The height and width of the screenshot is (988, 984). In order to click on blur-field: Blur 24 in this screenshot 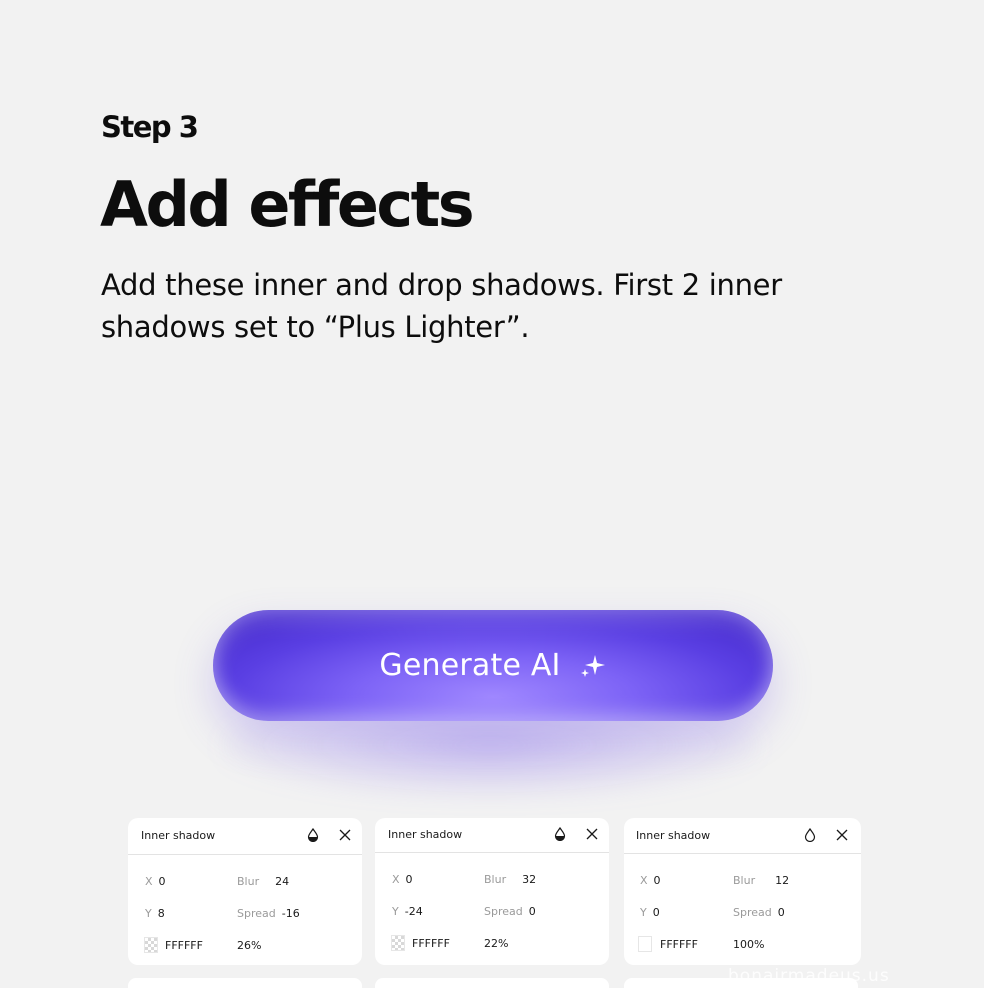, I will do `click(263, 881)`.